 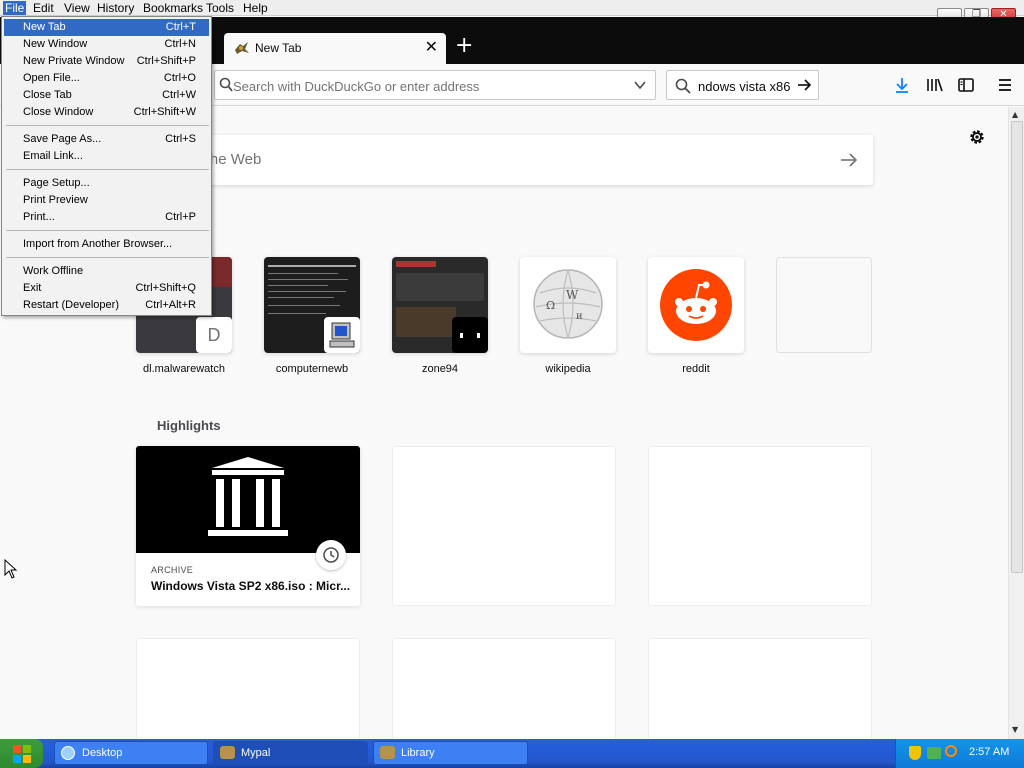 I want to click on hamburger-menu-icon, so click(x=1005, y=85).